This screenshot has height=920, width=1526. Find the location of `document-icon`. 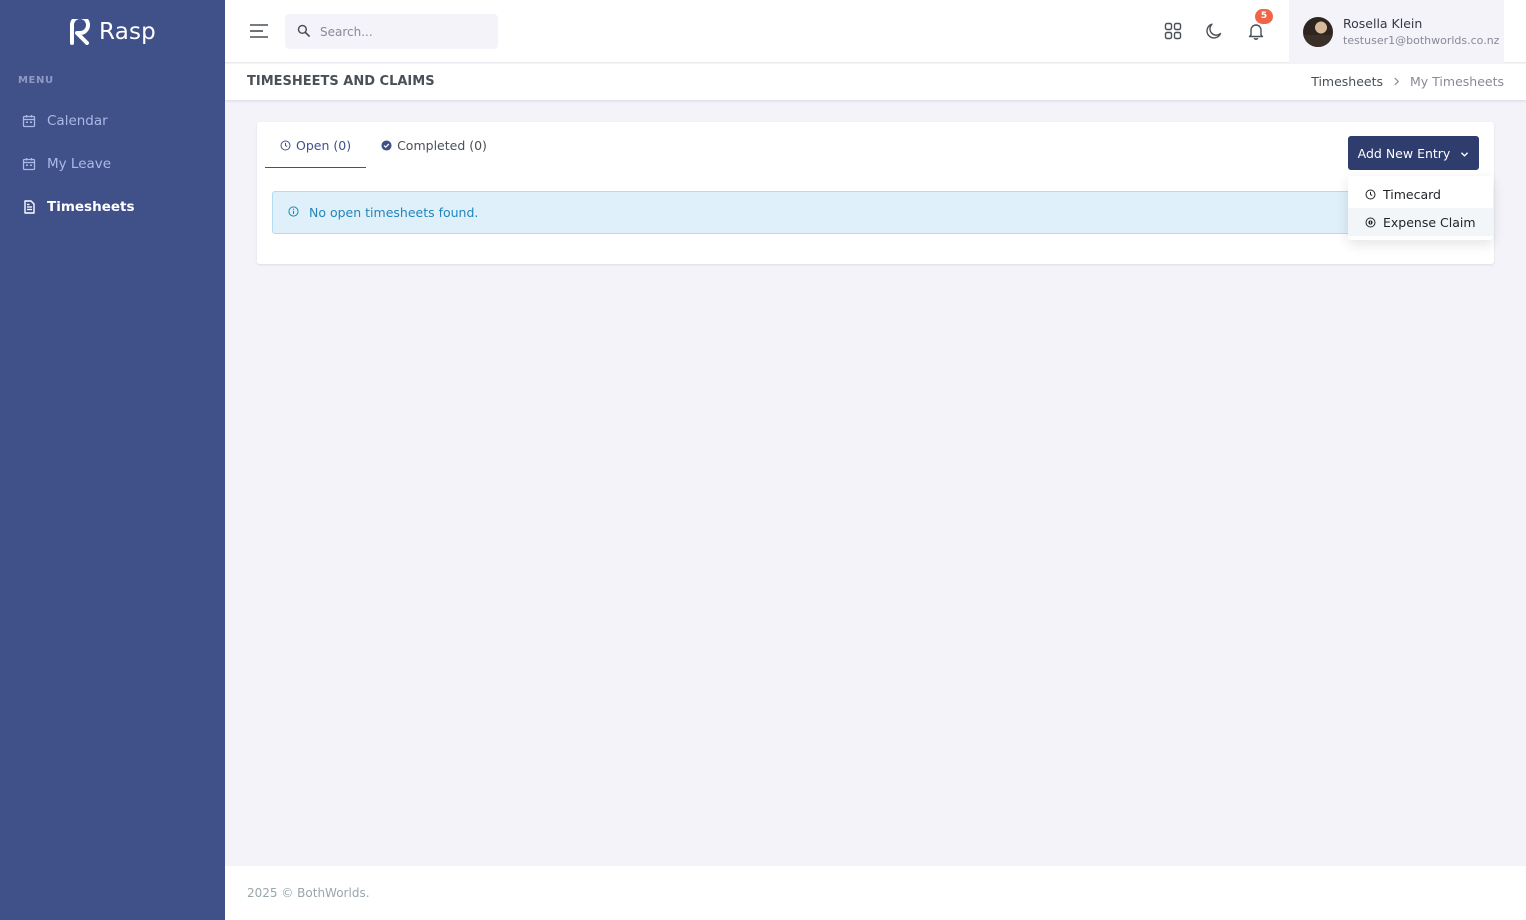

document-icon is located at coordinates (29, 206).